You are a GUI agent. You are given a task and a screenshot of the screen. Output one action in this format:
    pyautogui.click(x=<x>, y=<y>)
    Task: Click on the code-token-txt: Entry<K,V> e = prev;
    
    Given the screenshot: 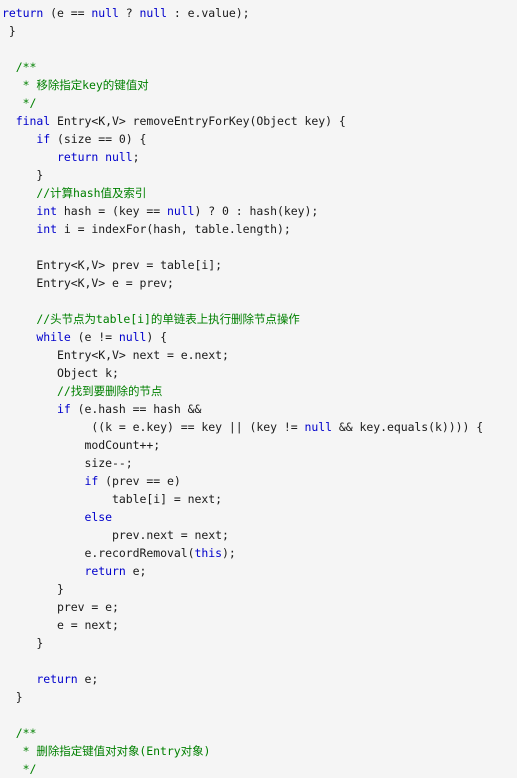 What is the action you would take?
    pyautogui.click(x=88, y=283)
    